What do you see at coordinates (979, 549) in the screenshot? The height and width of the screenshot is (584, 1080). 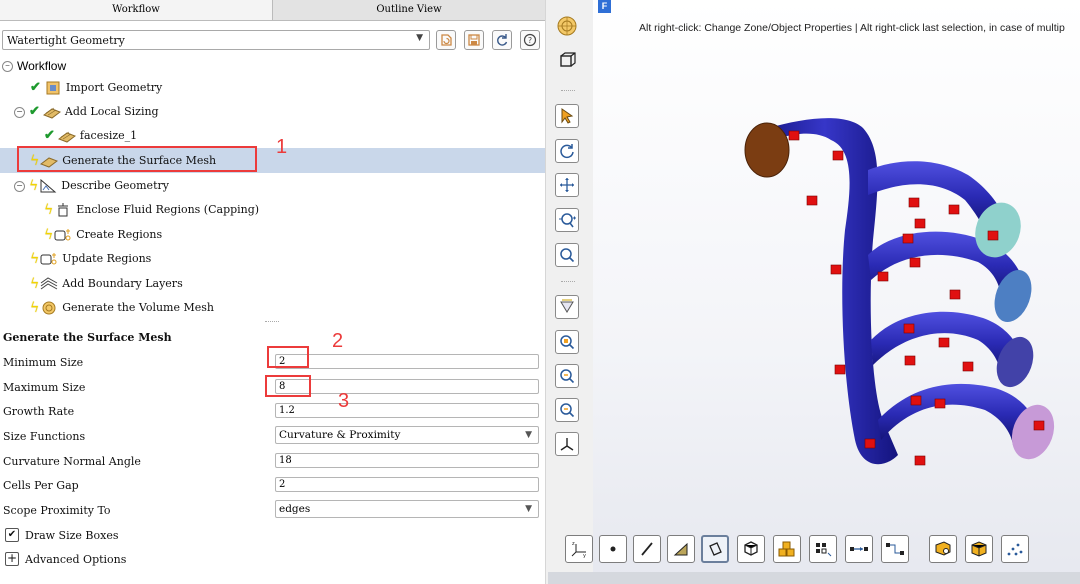 I see `show-objects-button` at bounding box center [979, 549].